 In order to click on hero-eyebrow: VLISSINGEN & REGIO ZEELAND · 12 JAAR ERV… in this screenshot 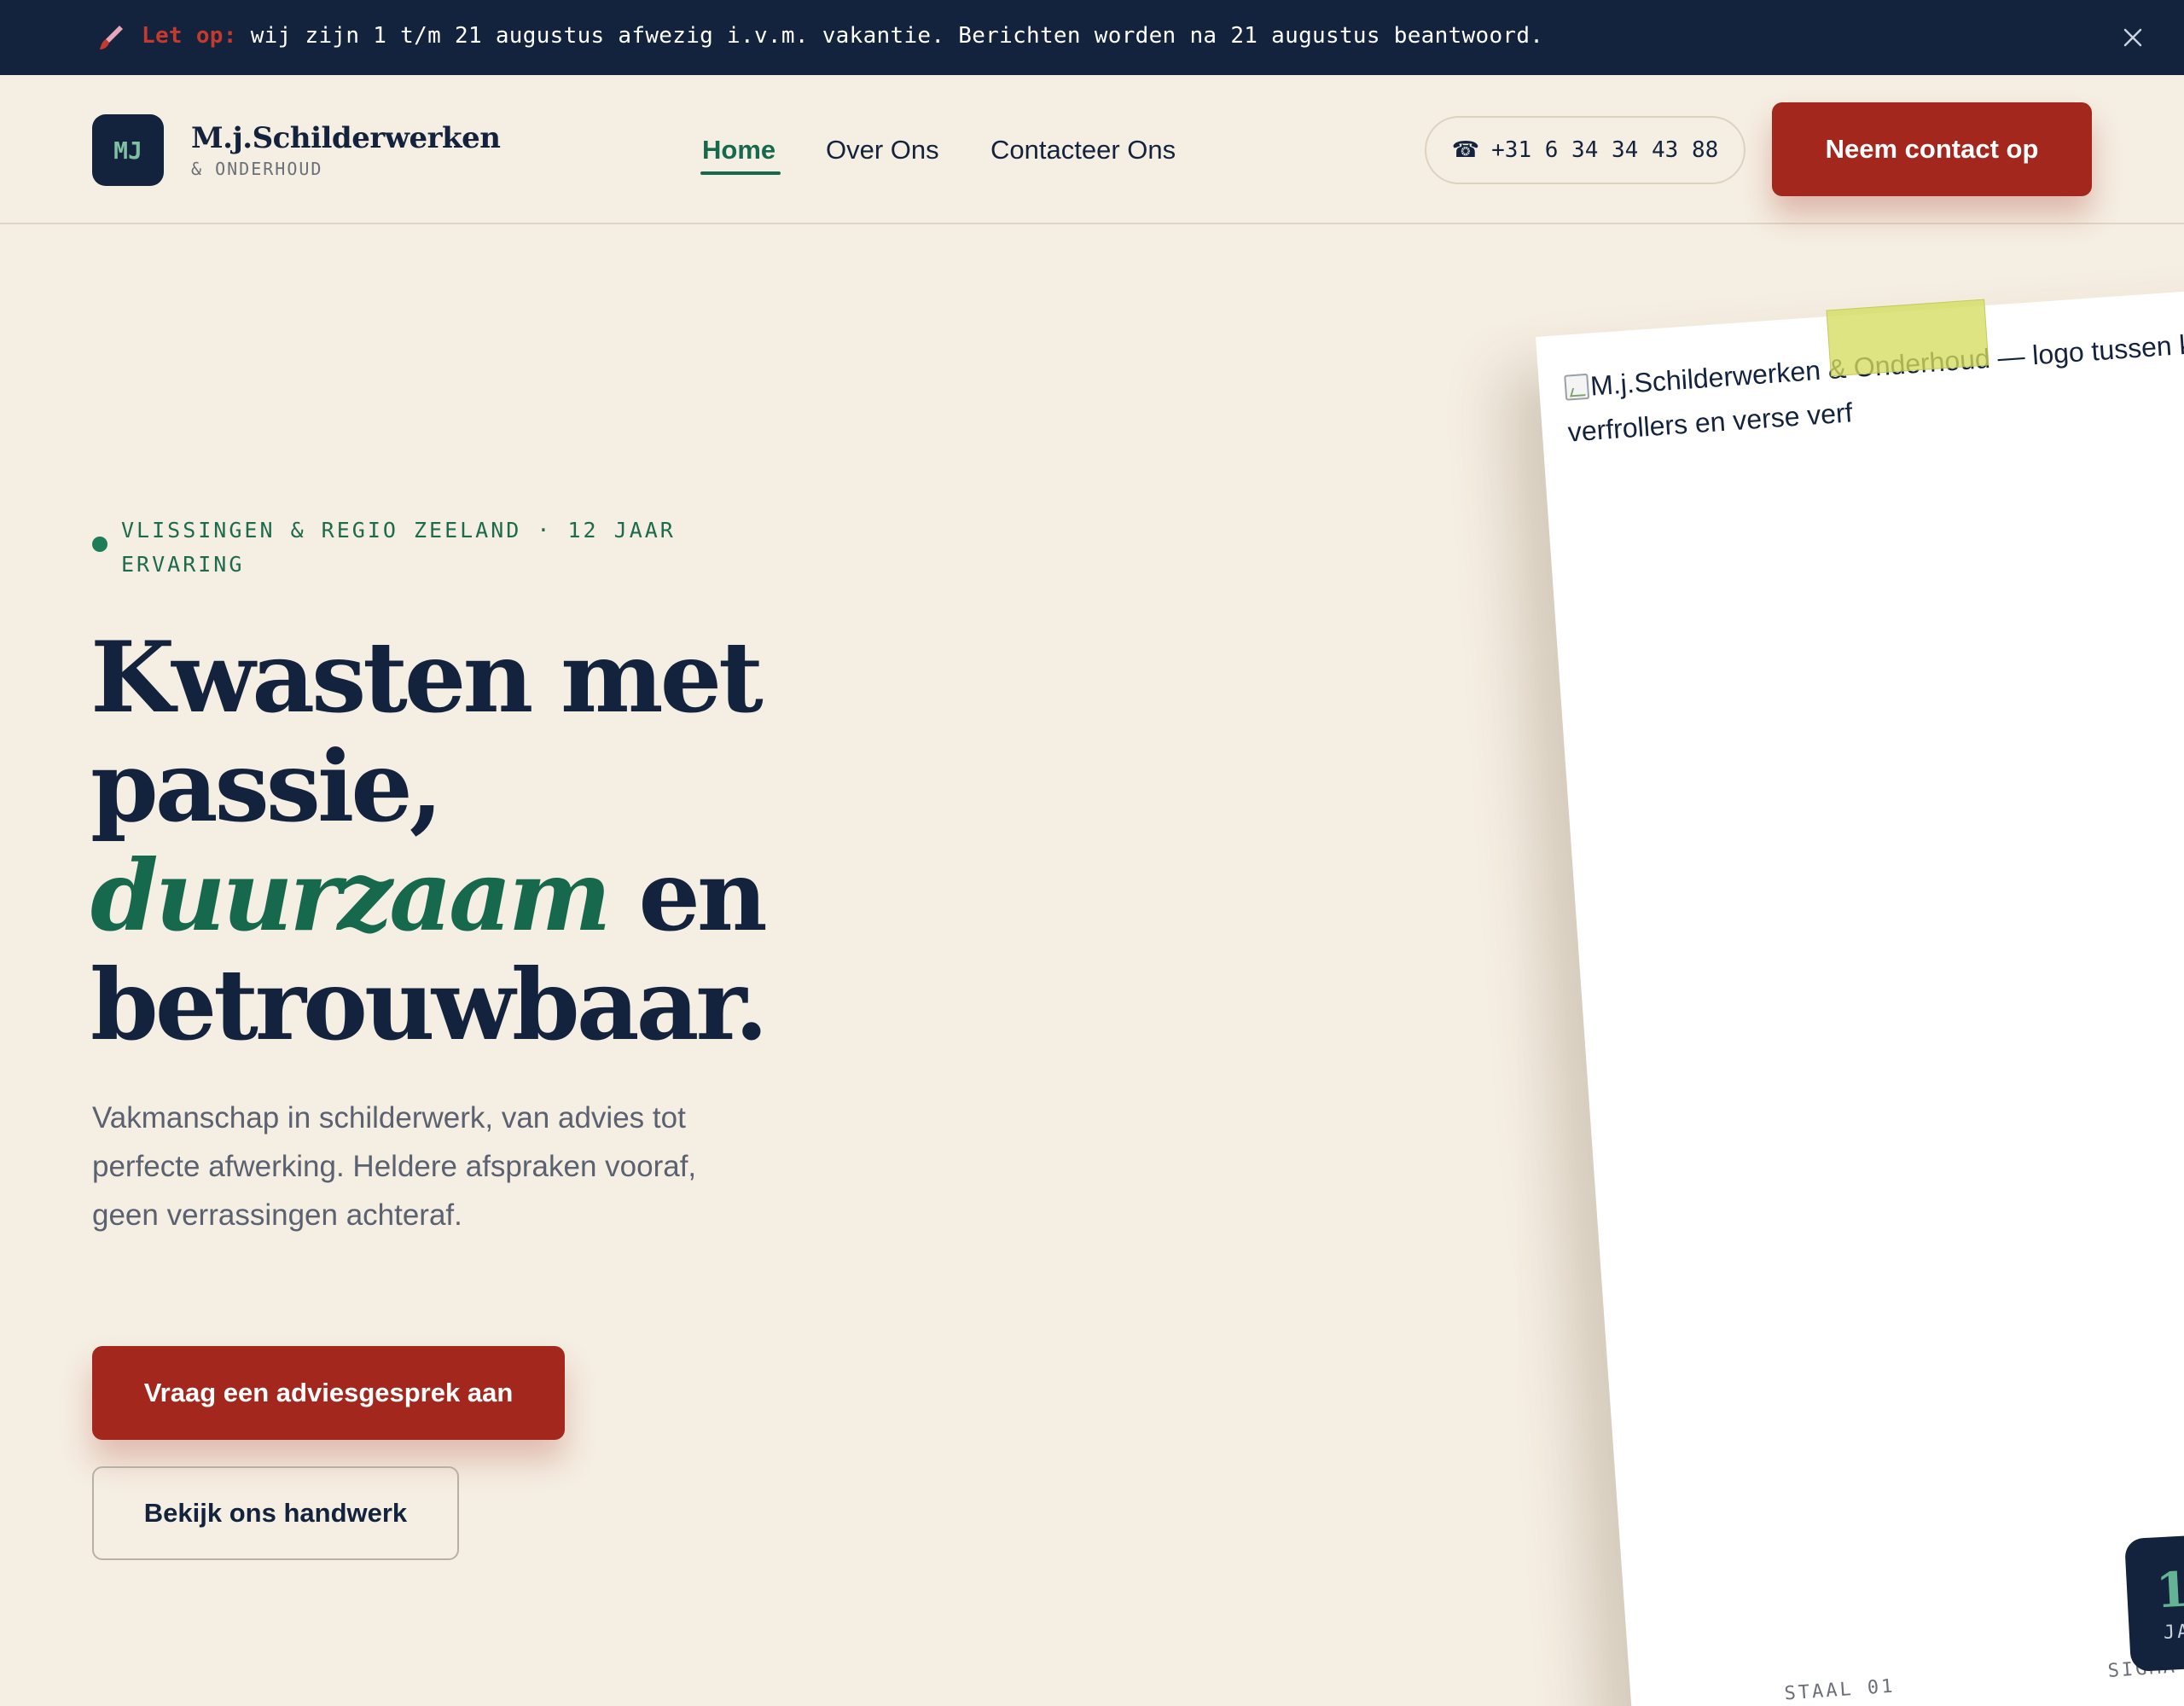, I will do `click(399, 547)`.